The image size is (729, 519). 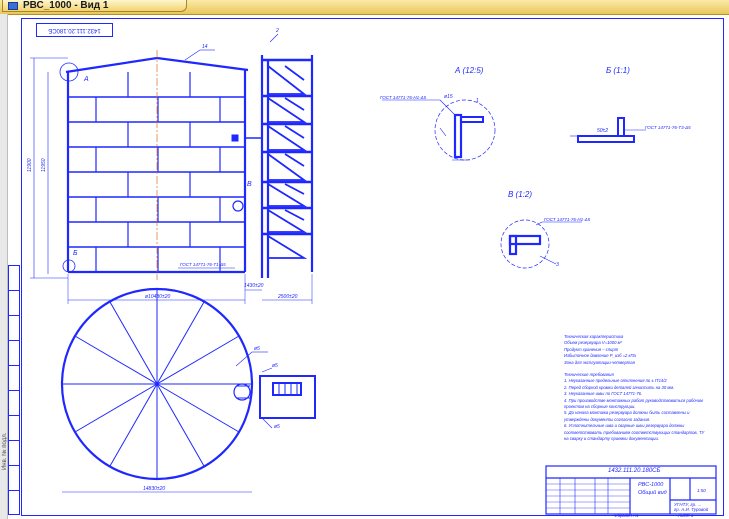 I want to click on detail-view-v, so click(x=541, y=244).